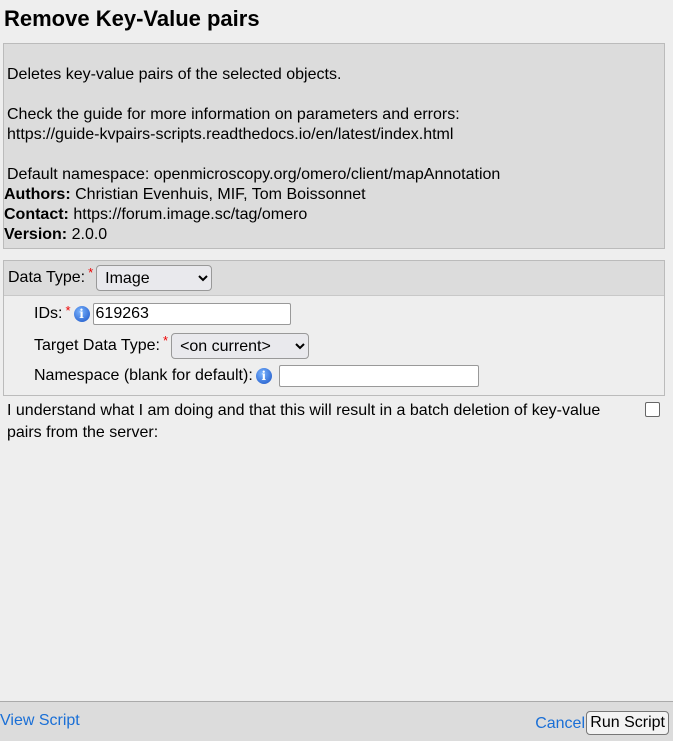 This screenshot has width=673, height=741. I want to click on version: 2.0.0, so click(89, 234).